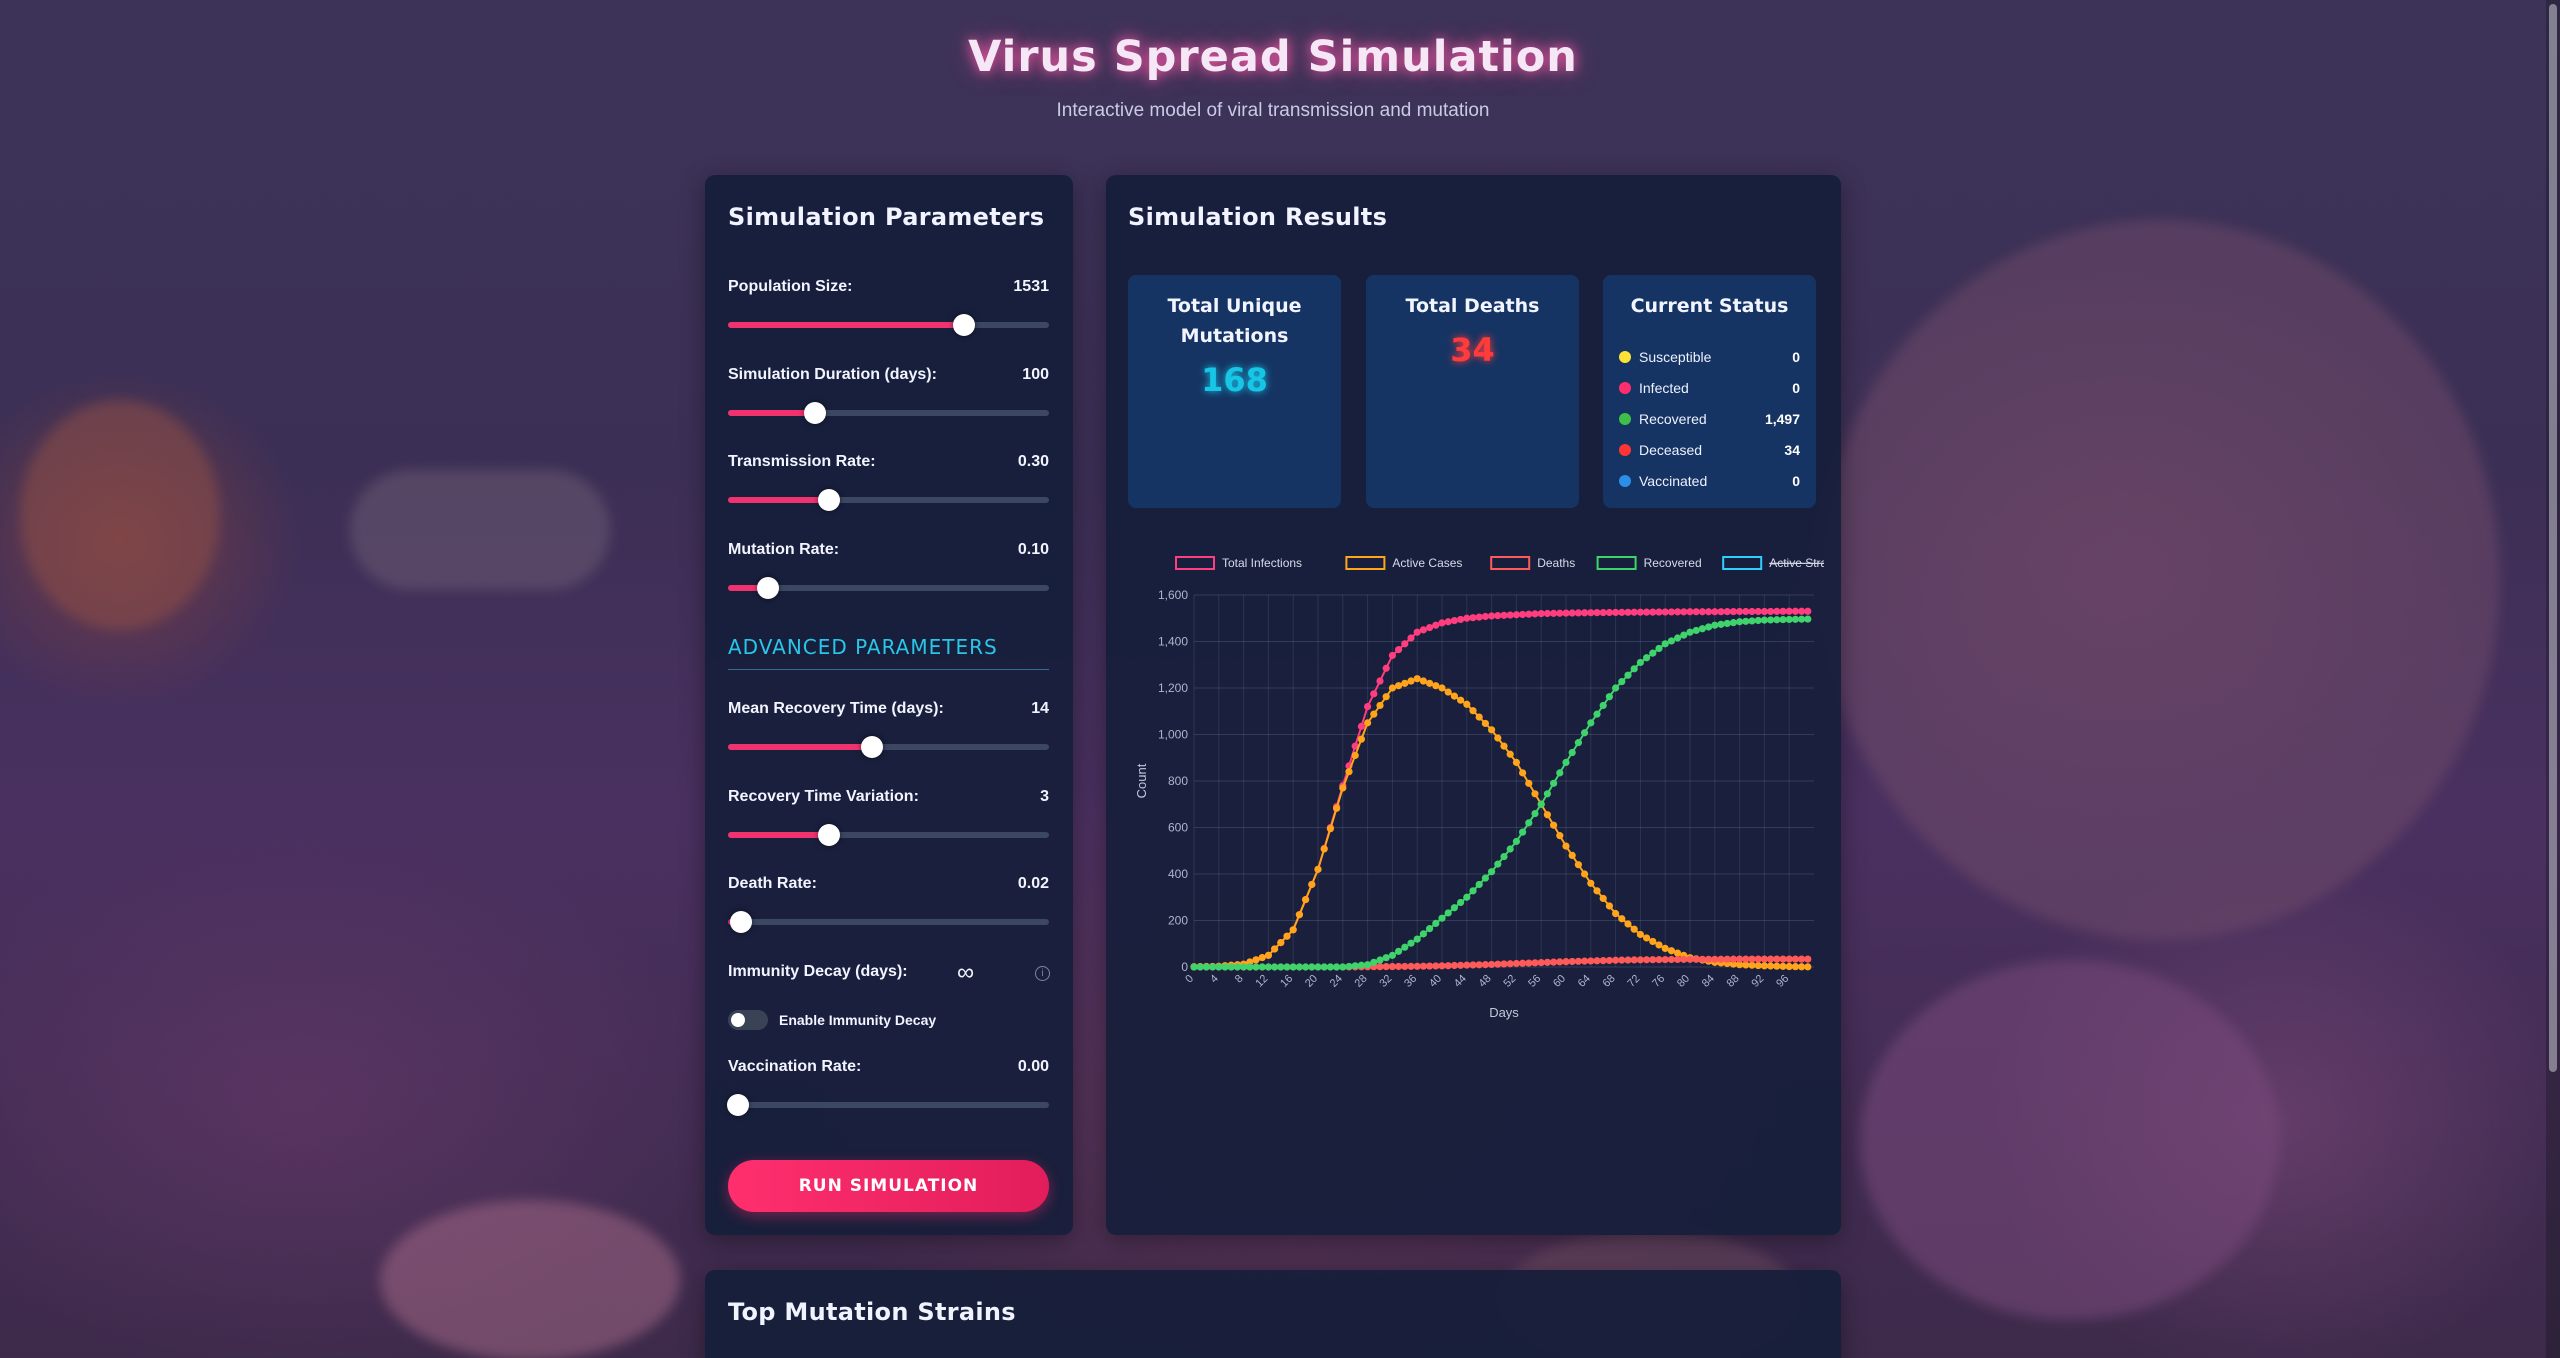 The width and height of the screenshot is (2560, 1358). Describe the element at coordinates (1782, 418) in the screenshot. I see `status-value: 1,497` at that location.